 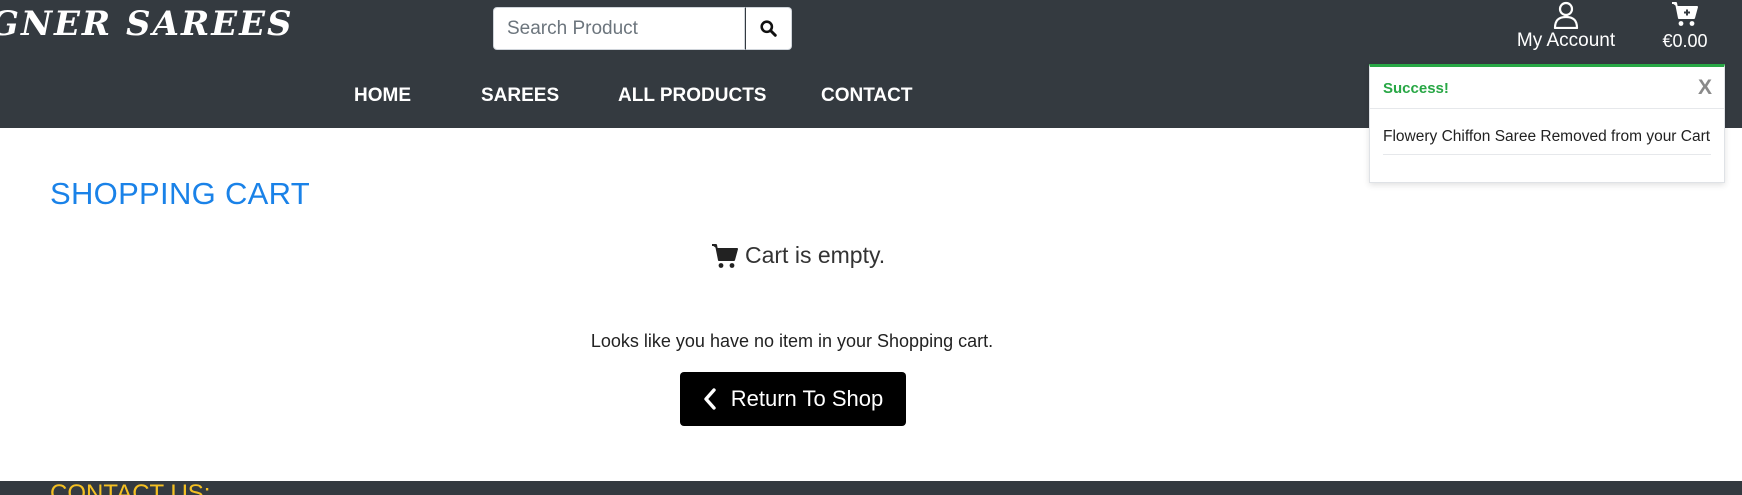 What do you see at coordinates (1547, 88) in the screenshot?
I see `toast-header: Success! X` at bounding box center [1547, 88].